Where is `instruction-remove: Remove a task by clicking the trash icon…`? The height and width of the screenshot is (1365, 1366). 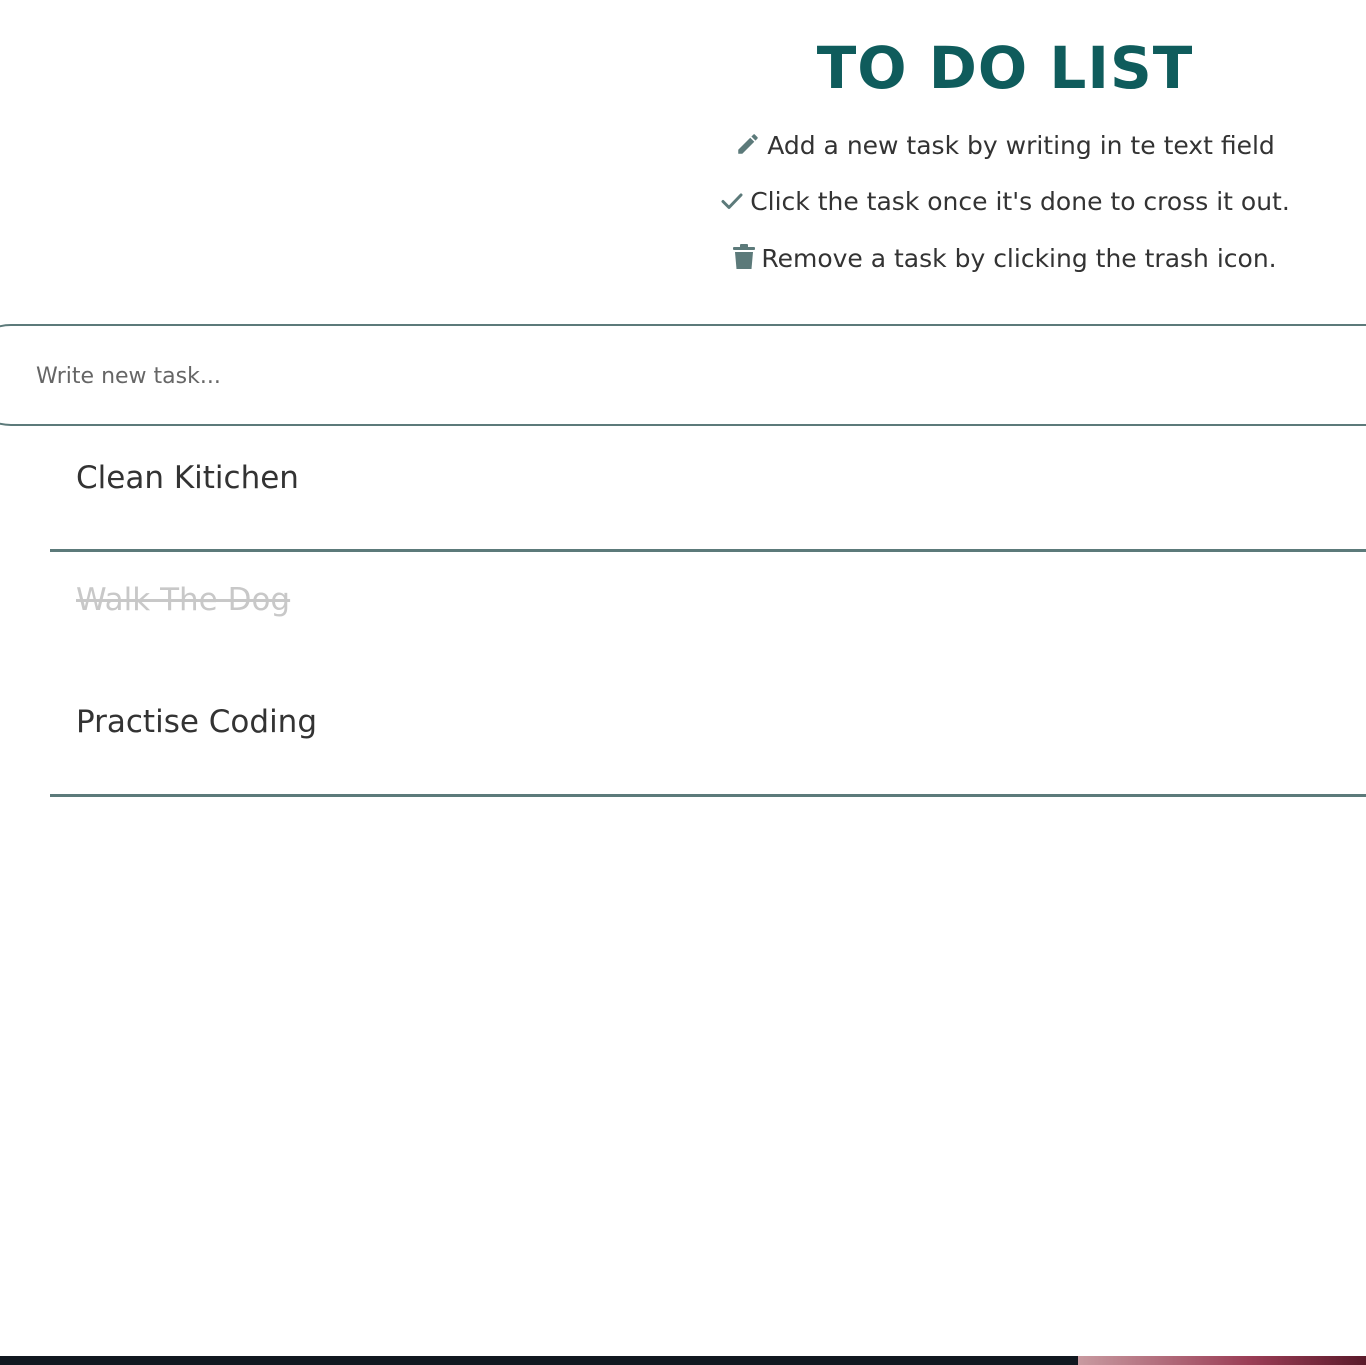
instruction-remove: Remove a task by clicking the trash icon… is located at coordinates (1005, 260).